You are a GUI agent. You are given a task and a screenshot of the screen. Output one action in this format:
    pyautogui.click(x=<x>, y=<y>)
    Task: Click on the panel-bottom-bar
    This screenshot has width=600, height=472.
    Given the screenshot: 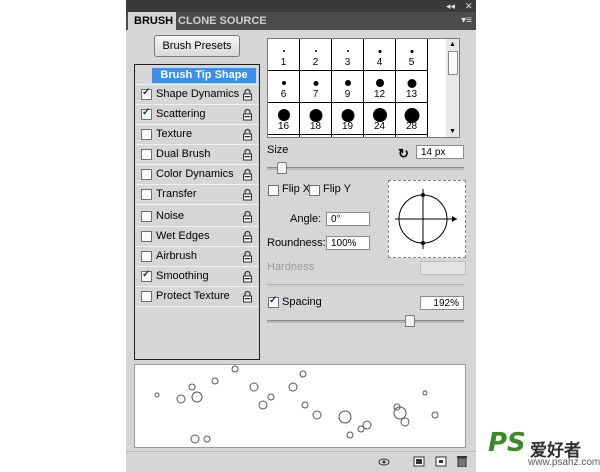 What is the action you would take?
    pyautogui.click(x=301, y=461)
    